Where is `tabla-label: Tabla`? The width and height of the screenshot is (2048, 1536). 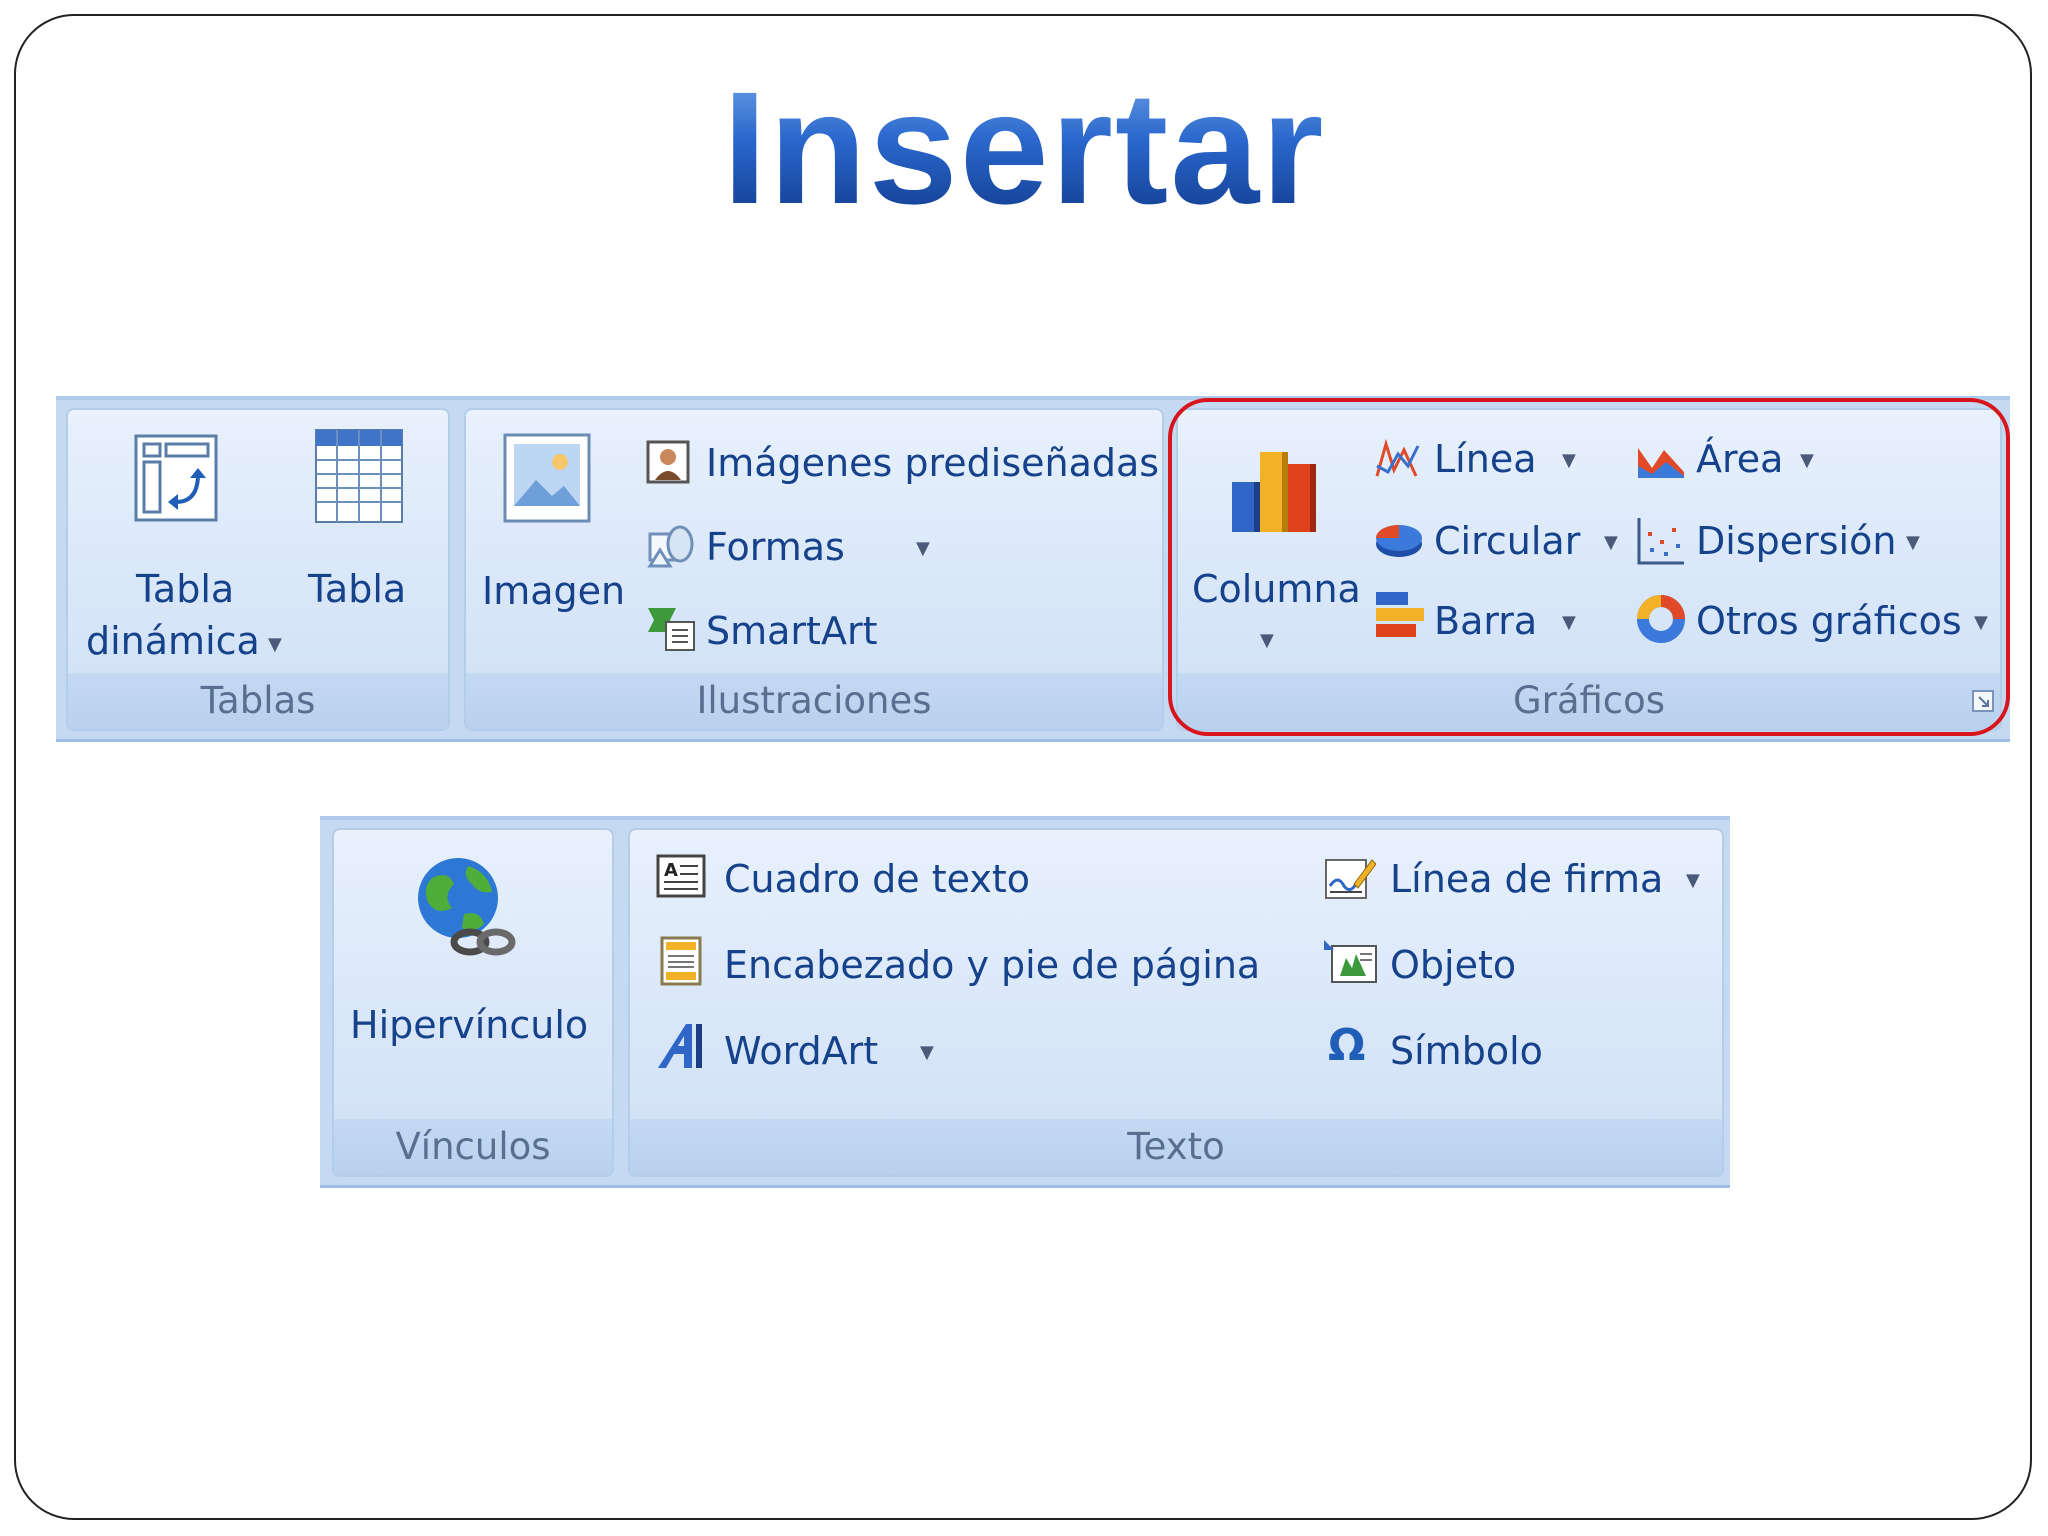 tabla-label: Tabla is located at coordinates (357, 589).